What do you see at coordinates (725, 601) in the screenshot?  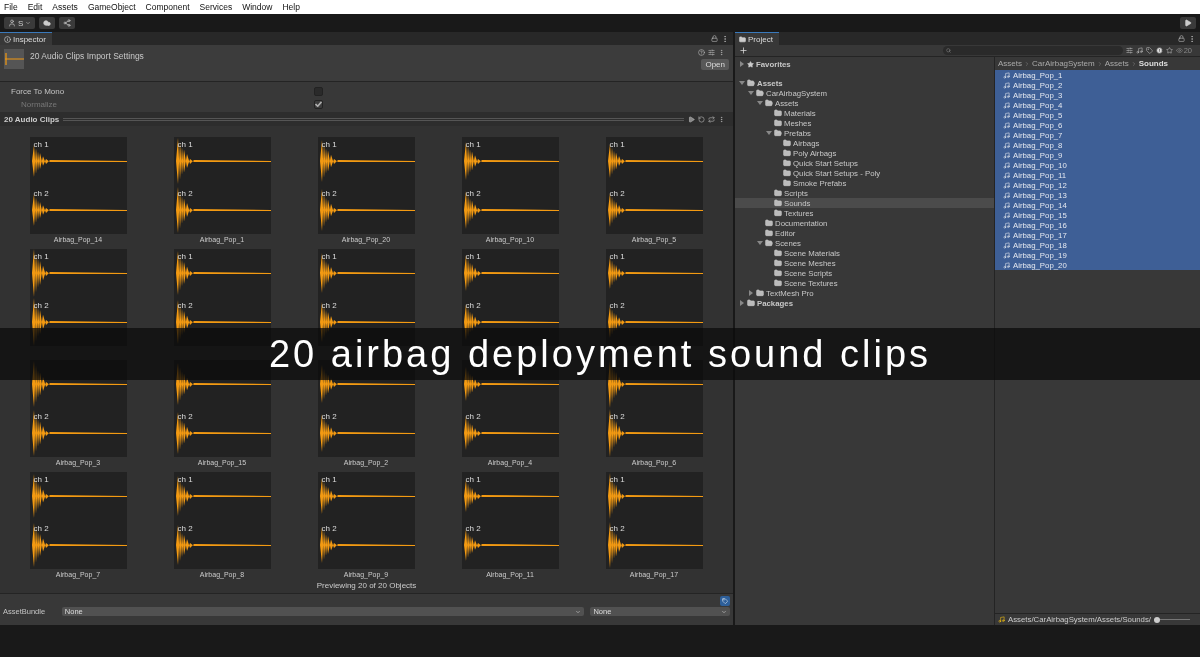 I see `tag-icon` at bounding box center [725, 601].